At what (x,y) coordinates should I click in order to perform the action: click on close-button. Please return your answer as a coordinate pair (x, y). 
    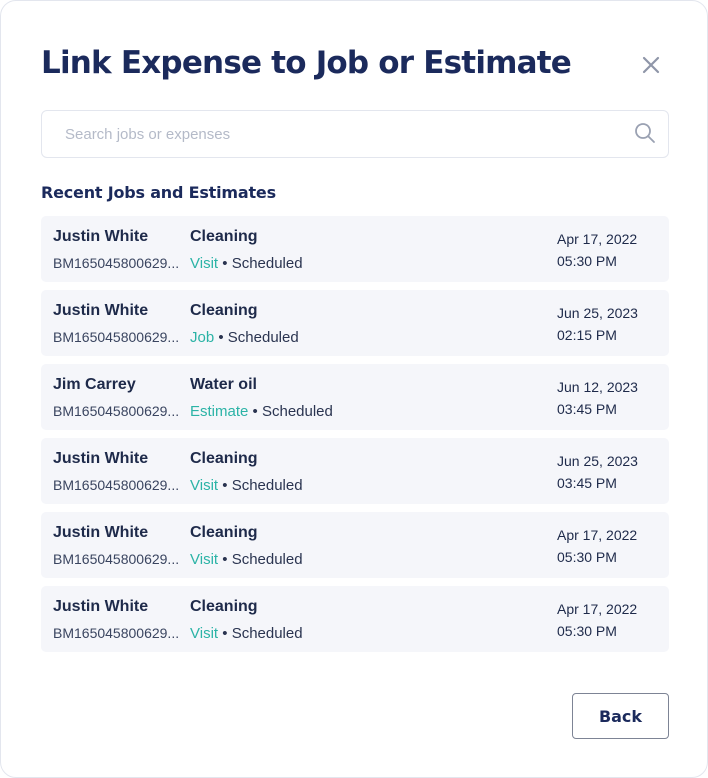
    Looking at the image, I should click on (651, 65).